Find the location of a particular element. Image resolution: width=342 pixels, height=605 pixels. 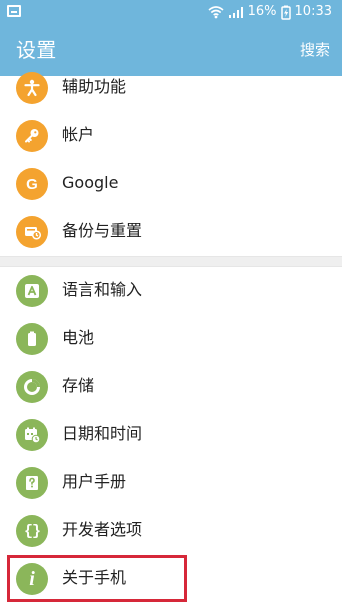

settings-item-user-manual: 用户手册 is located at coordinates (171, 485).